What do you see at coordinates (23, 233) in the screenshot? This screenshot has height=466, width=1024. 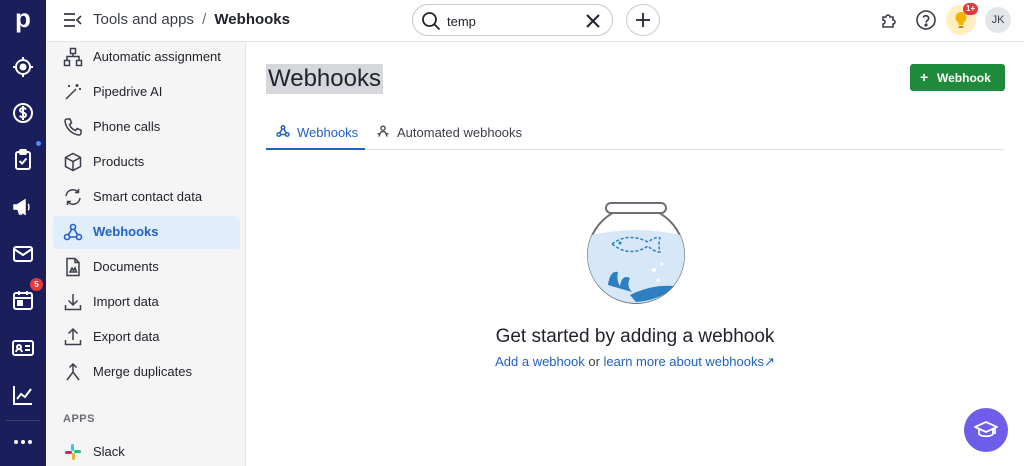 I see `left-rail: p 5` at bounding box center [23, 233].